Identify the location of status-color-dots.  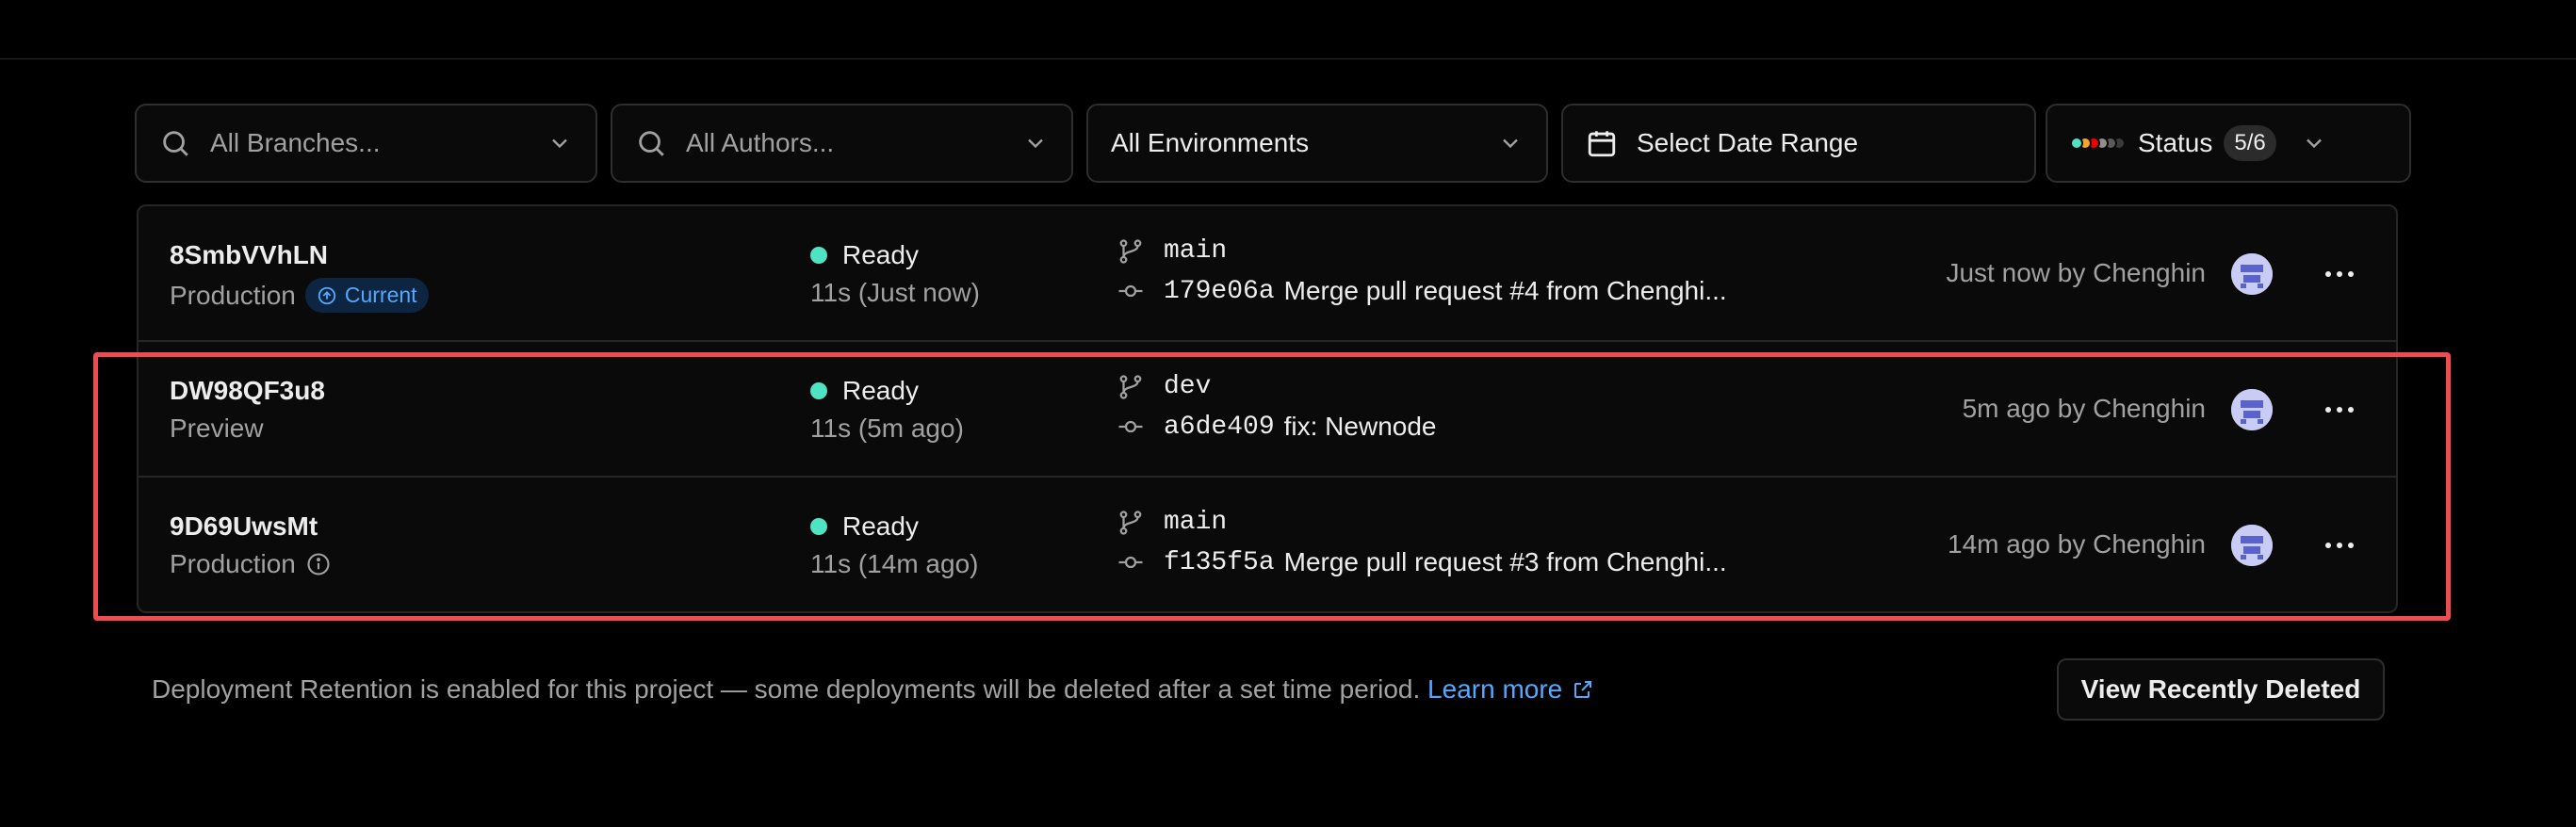
(2098, 144).